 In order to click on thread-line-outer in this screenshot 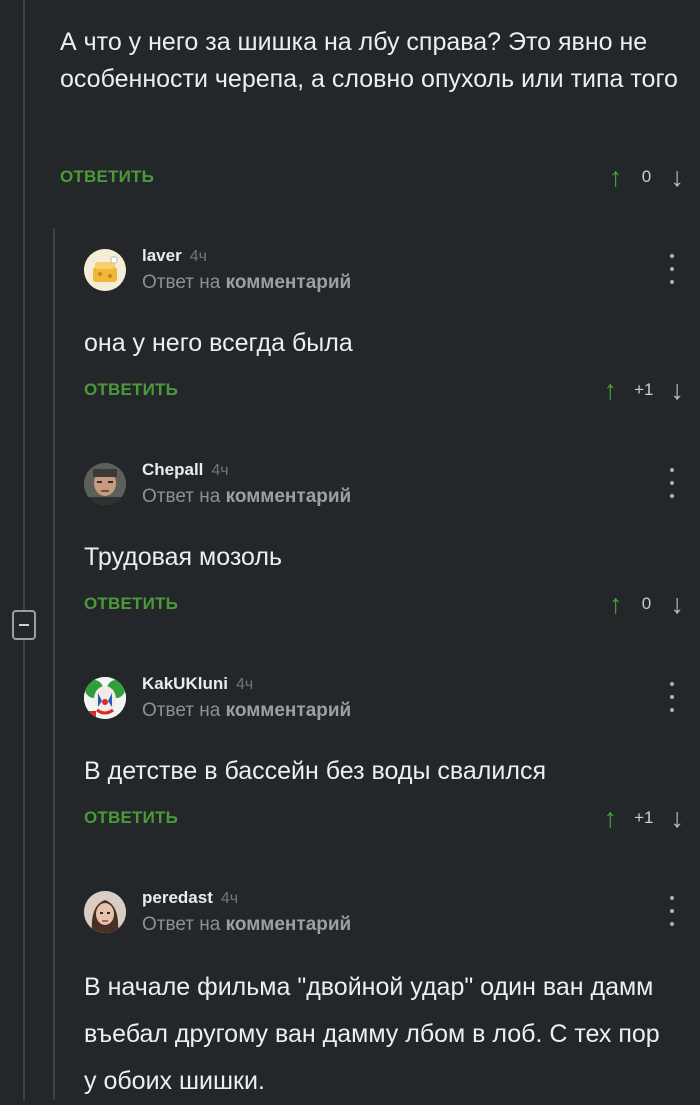, I will do `click(24, 305)`.